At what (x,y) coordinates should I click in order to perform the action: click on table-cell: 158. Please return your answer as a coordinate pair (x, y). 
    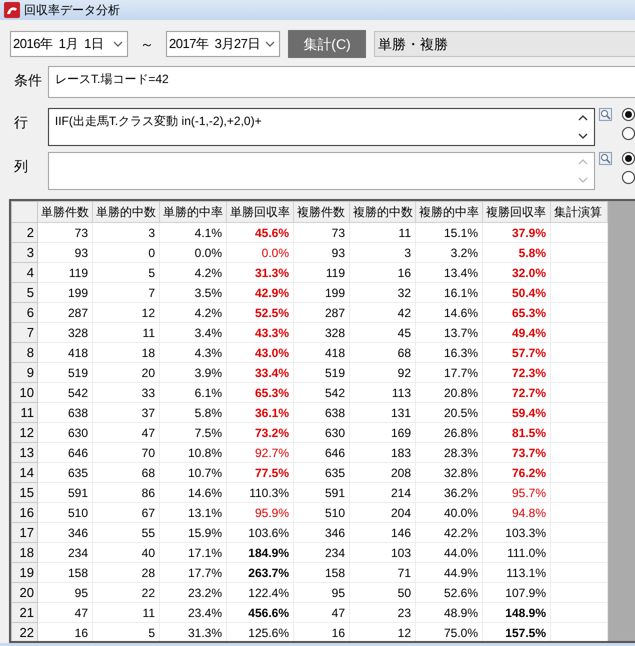
    Looking at the image, I should click on (322, 572).